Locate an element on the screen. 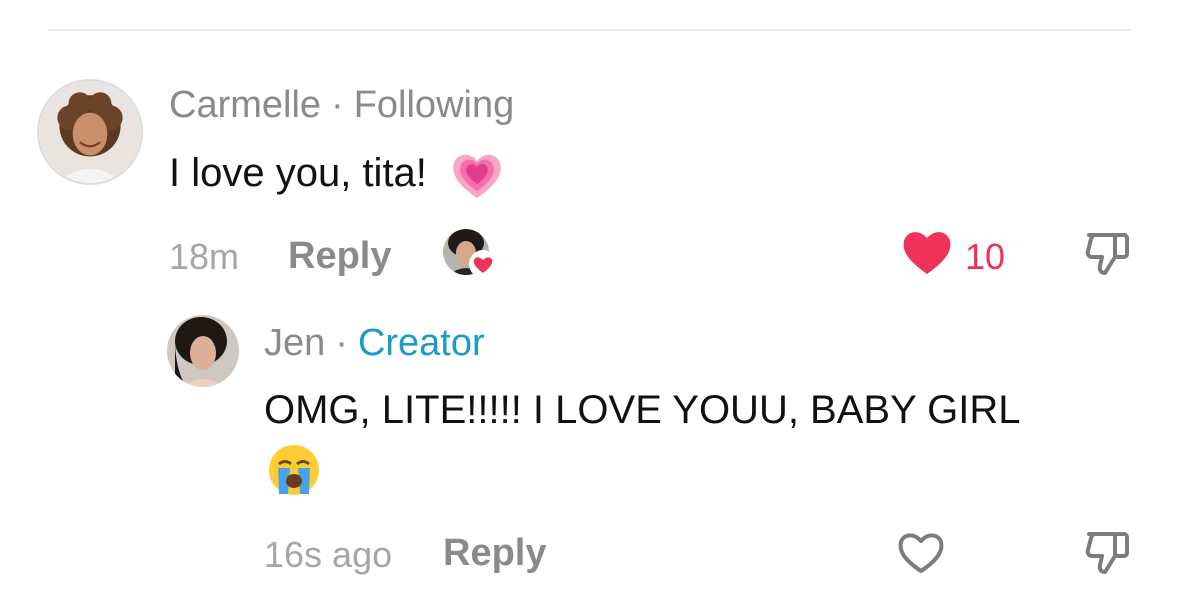 The height and width of the screenshot is (605, 1179). avatar-jen is located at coordinates (203, 351).